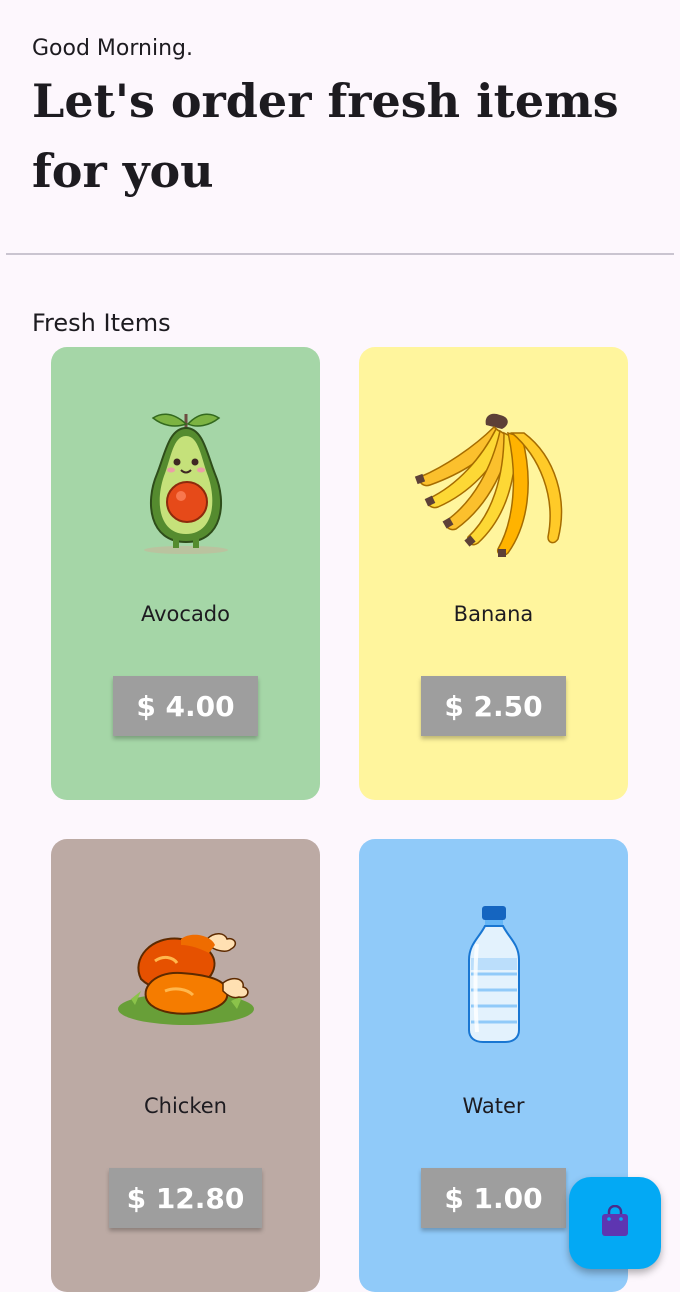 Image resolution: width=680 pixels, height=1292 pixels. Describe the element at coordinates (493, 482) in the screenshot. I see `banana-icon` at that location.